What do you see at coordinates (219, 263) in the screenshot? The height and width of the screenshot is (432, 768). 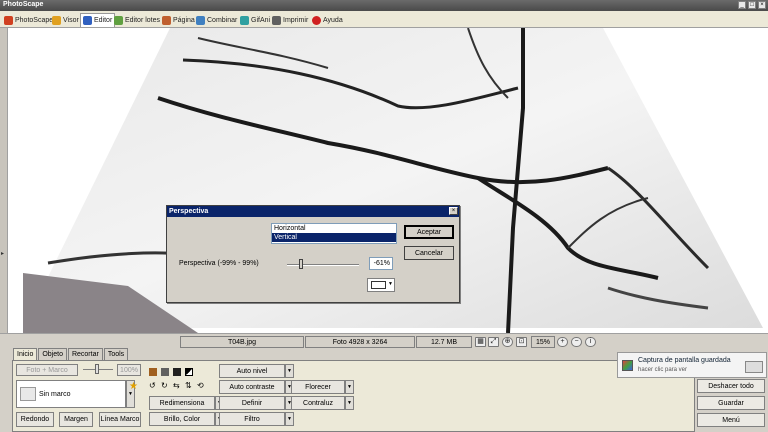 I see `perspective-slider-label: Perspectiva (-99% - 99%)` at bounding box center [219, 263].